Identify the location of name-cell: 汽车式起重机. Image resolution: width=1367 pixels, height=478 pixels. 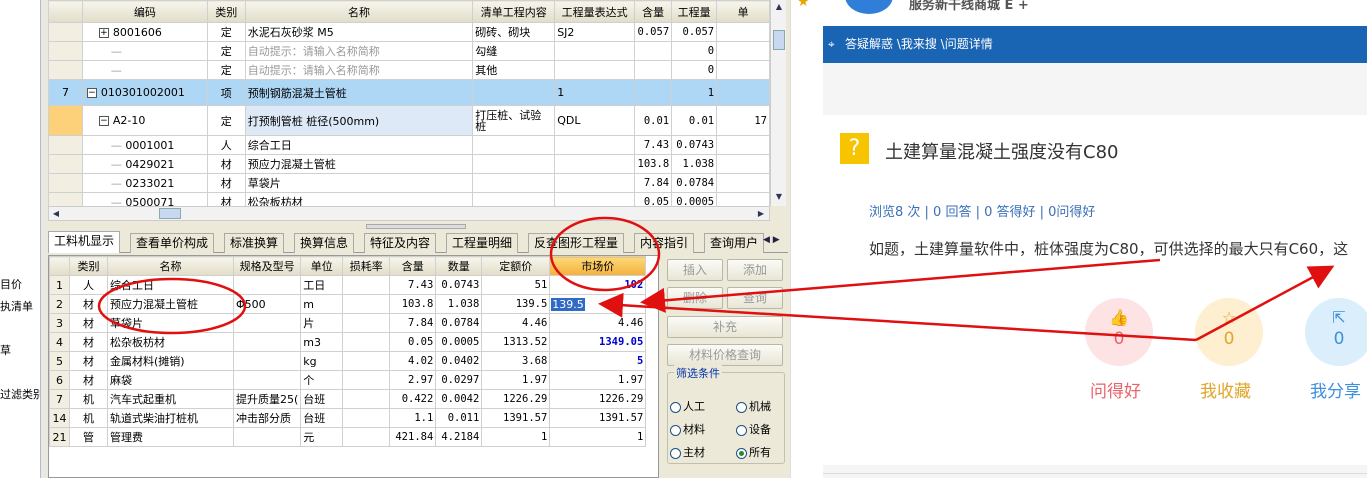
(170, 399).